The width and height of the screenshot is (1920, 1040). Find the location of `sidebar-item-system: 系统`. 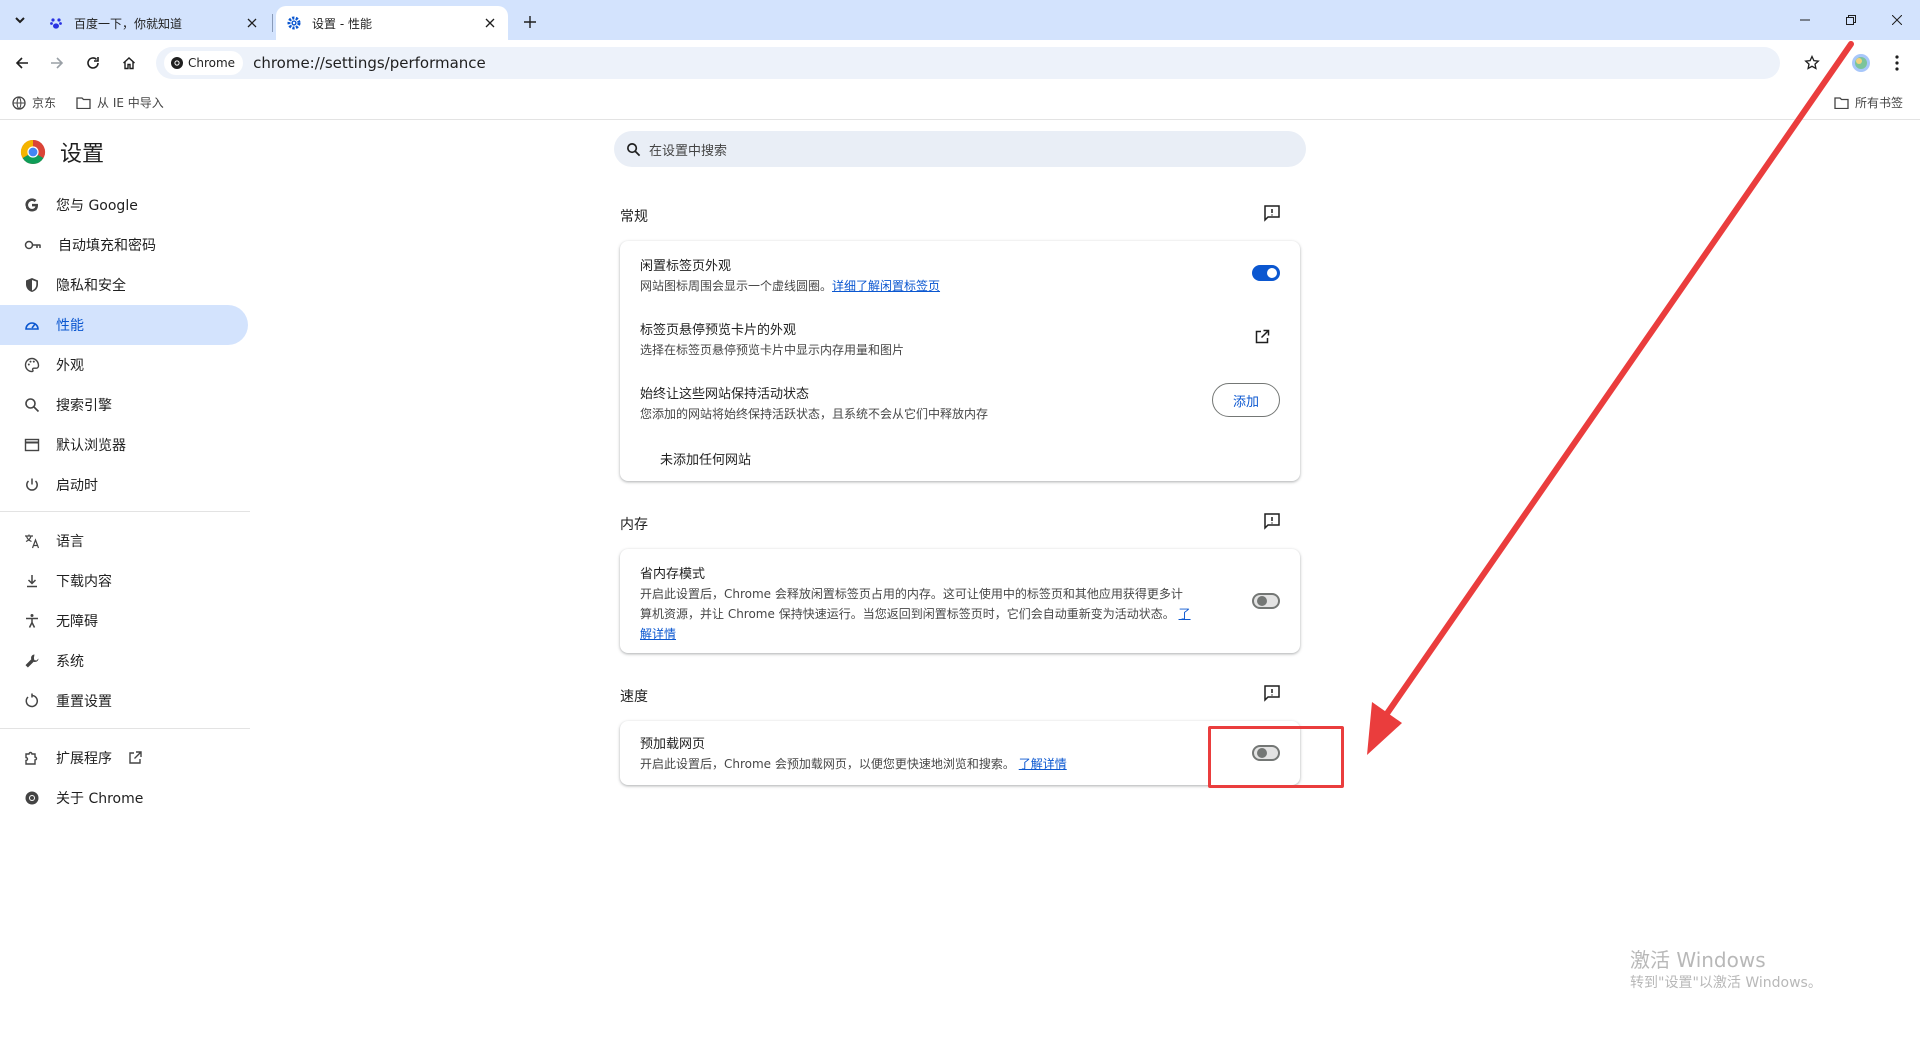

sidebar-item-system: 系统 is located at coordinates (124, 661).